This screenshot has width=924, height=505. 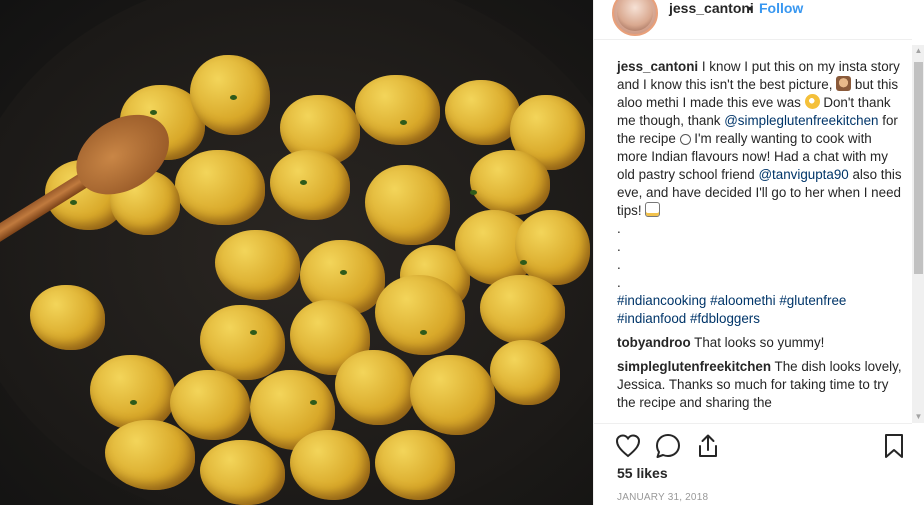 What do you see at coordinates (654, 342) in the screenshot?
I see `comment-username: tobyandroo` at bounding box center [654, 342].